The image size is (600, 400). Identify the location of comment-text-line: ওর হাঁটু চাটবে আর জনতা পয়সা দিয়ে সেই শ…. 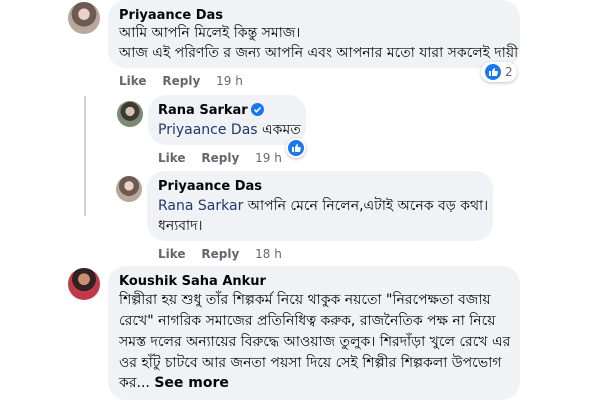
(310, 363).